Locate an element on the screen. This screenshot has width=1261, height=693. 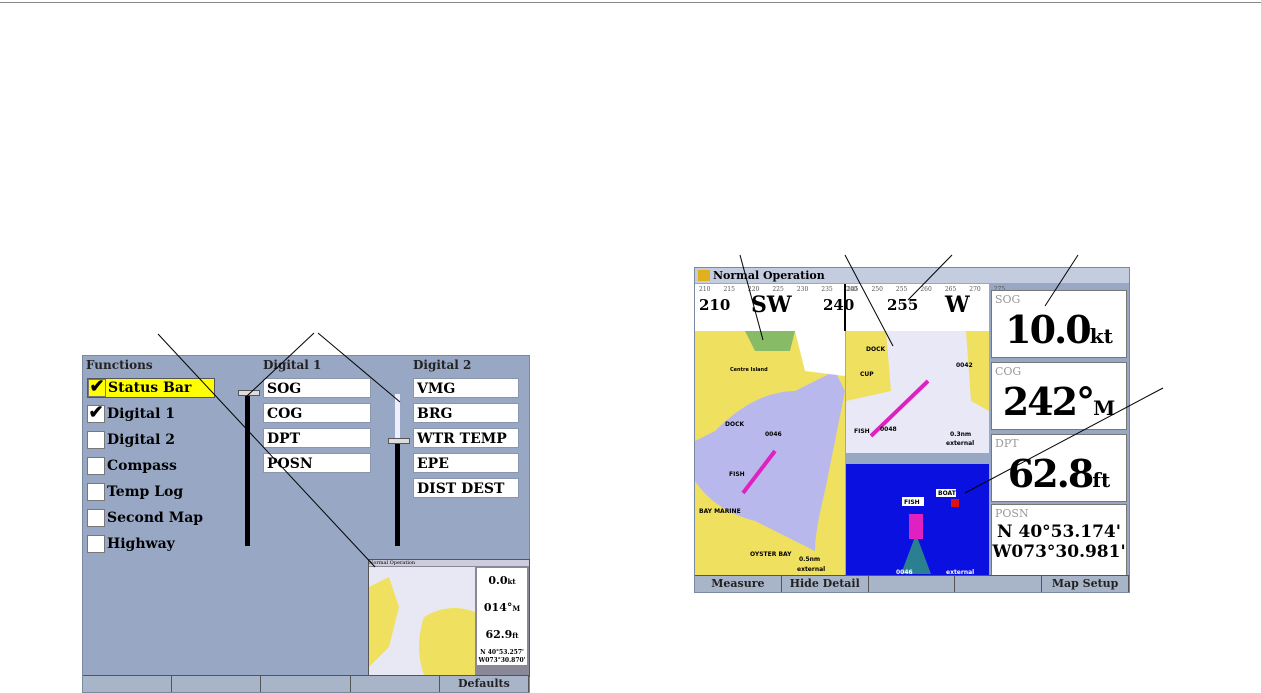
digital2-scrollbar is located at coordinates (397, 493).